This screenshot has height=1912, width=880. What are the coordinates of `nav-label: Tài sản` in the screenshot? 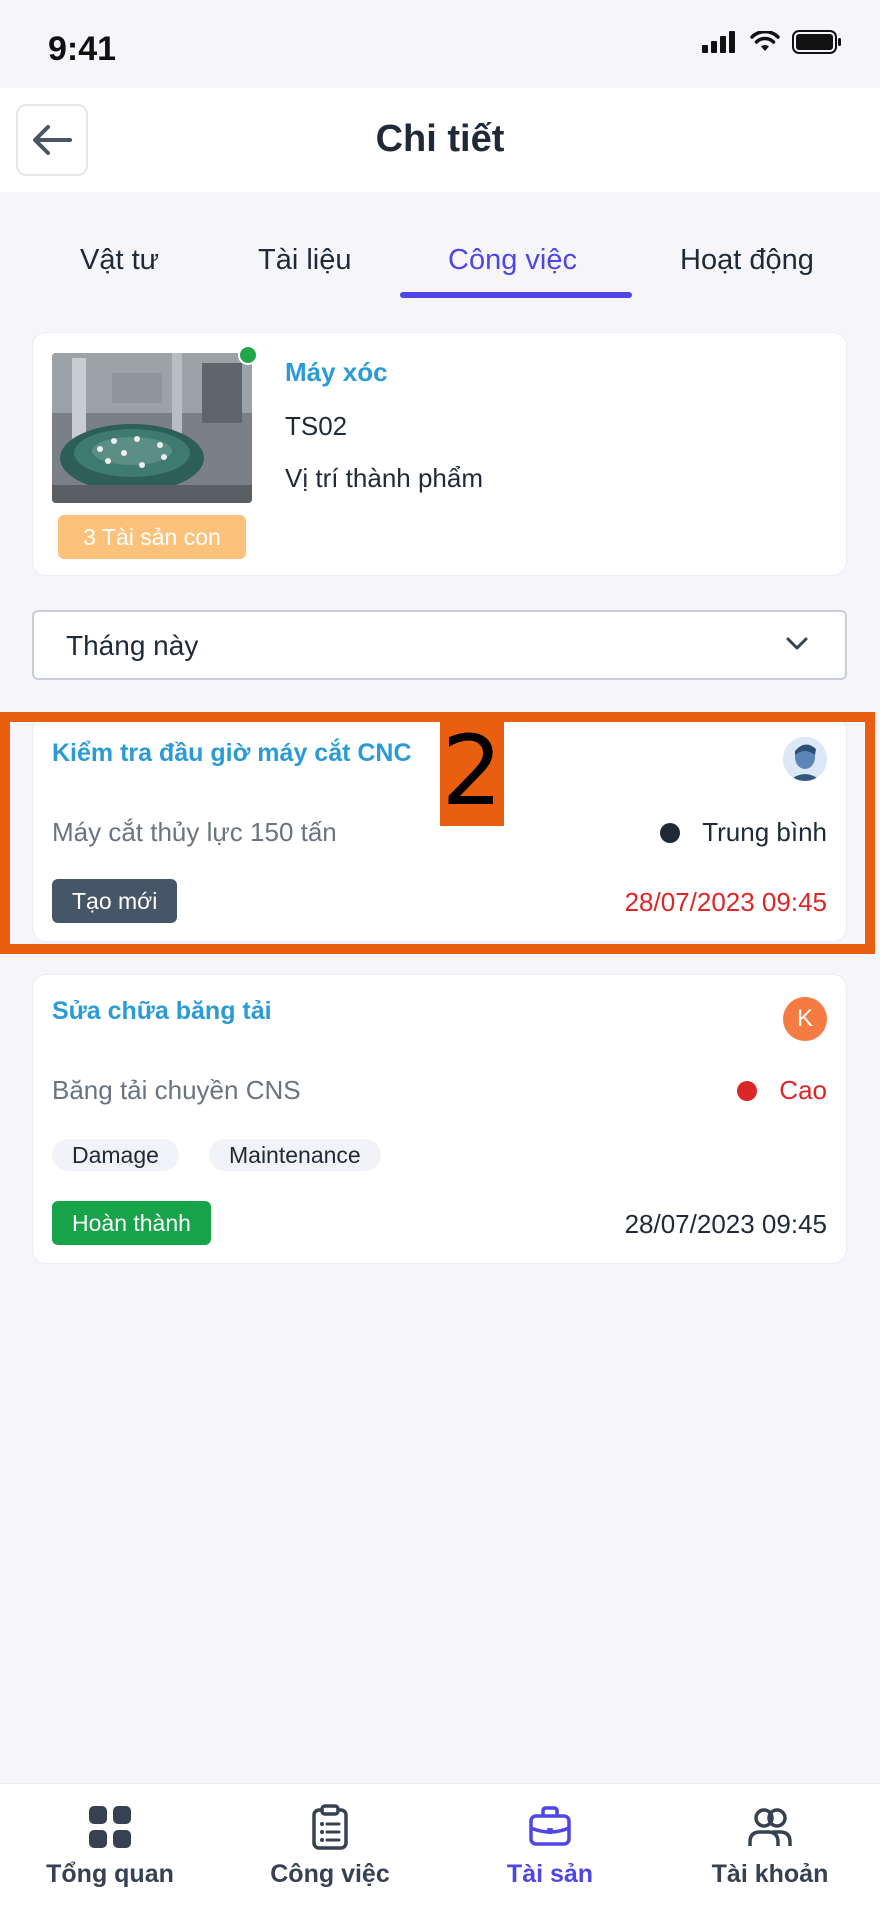 It's located at (550, 1874).